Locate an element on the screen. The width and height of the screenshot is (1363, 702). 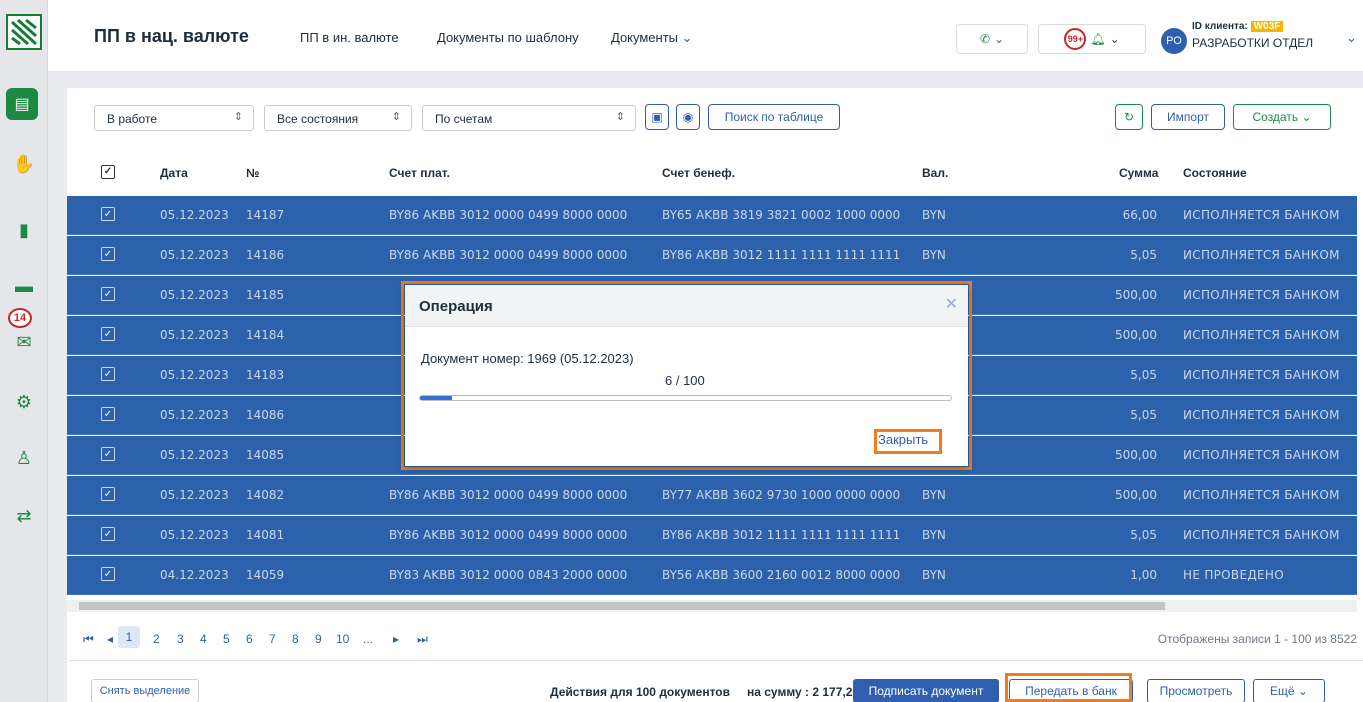
exchange-icon: ⇄ is located at coordinates (24, 516).